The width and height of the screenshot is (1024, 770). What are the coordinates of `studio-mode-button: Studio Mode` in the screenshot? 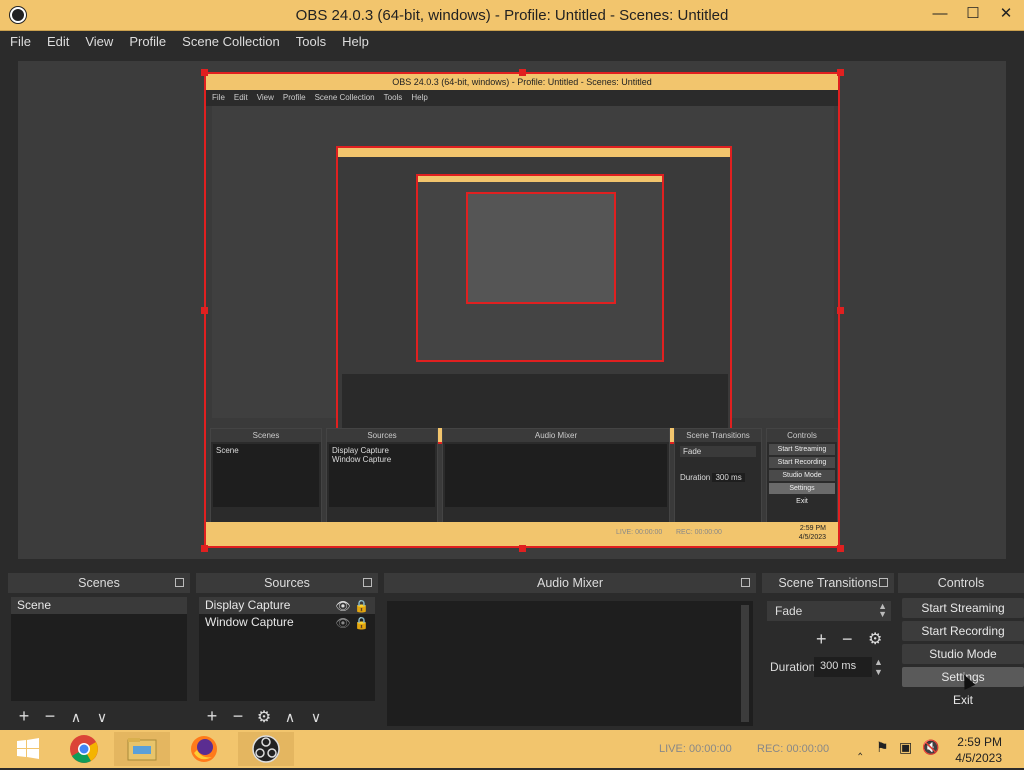 It's located at (963, 654).